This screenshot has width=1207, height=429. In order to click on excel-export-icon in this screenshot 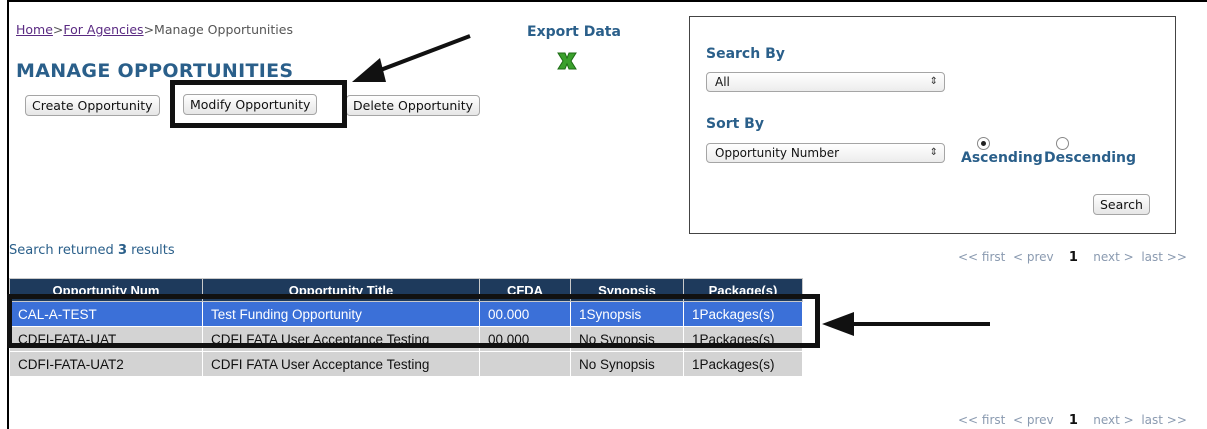, I will do `click(567, 61)`.